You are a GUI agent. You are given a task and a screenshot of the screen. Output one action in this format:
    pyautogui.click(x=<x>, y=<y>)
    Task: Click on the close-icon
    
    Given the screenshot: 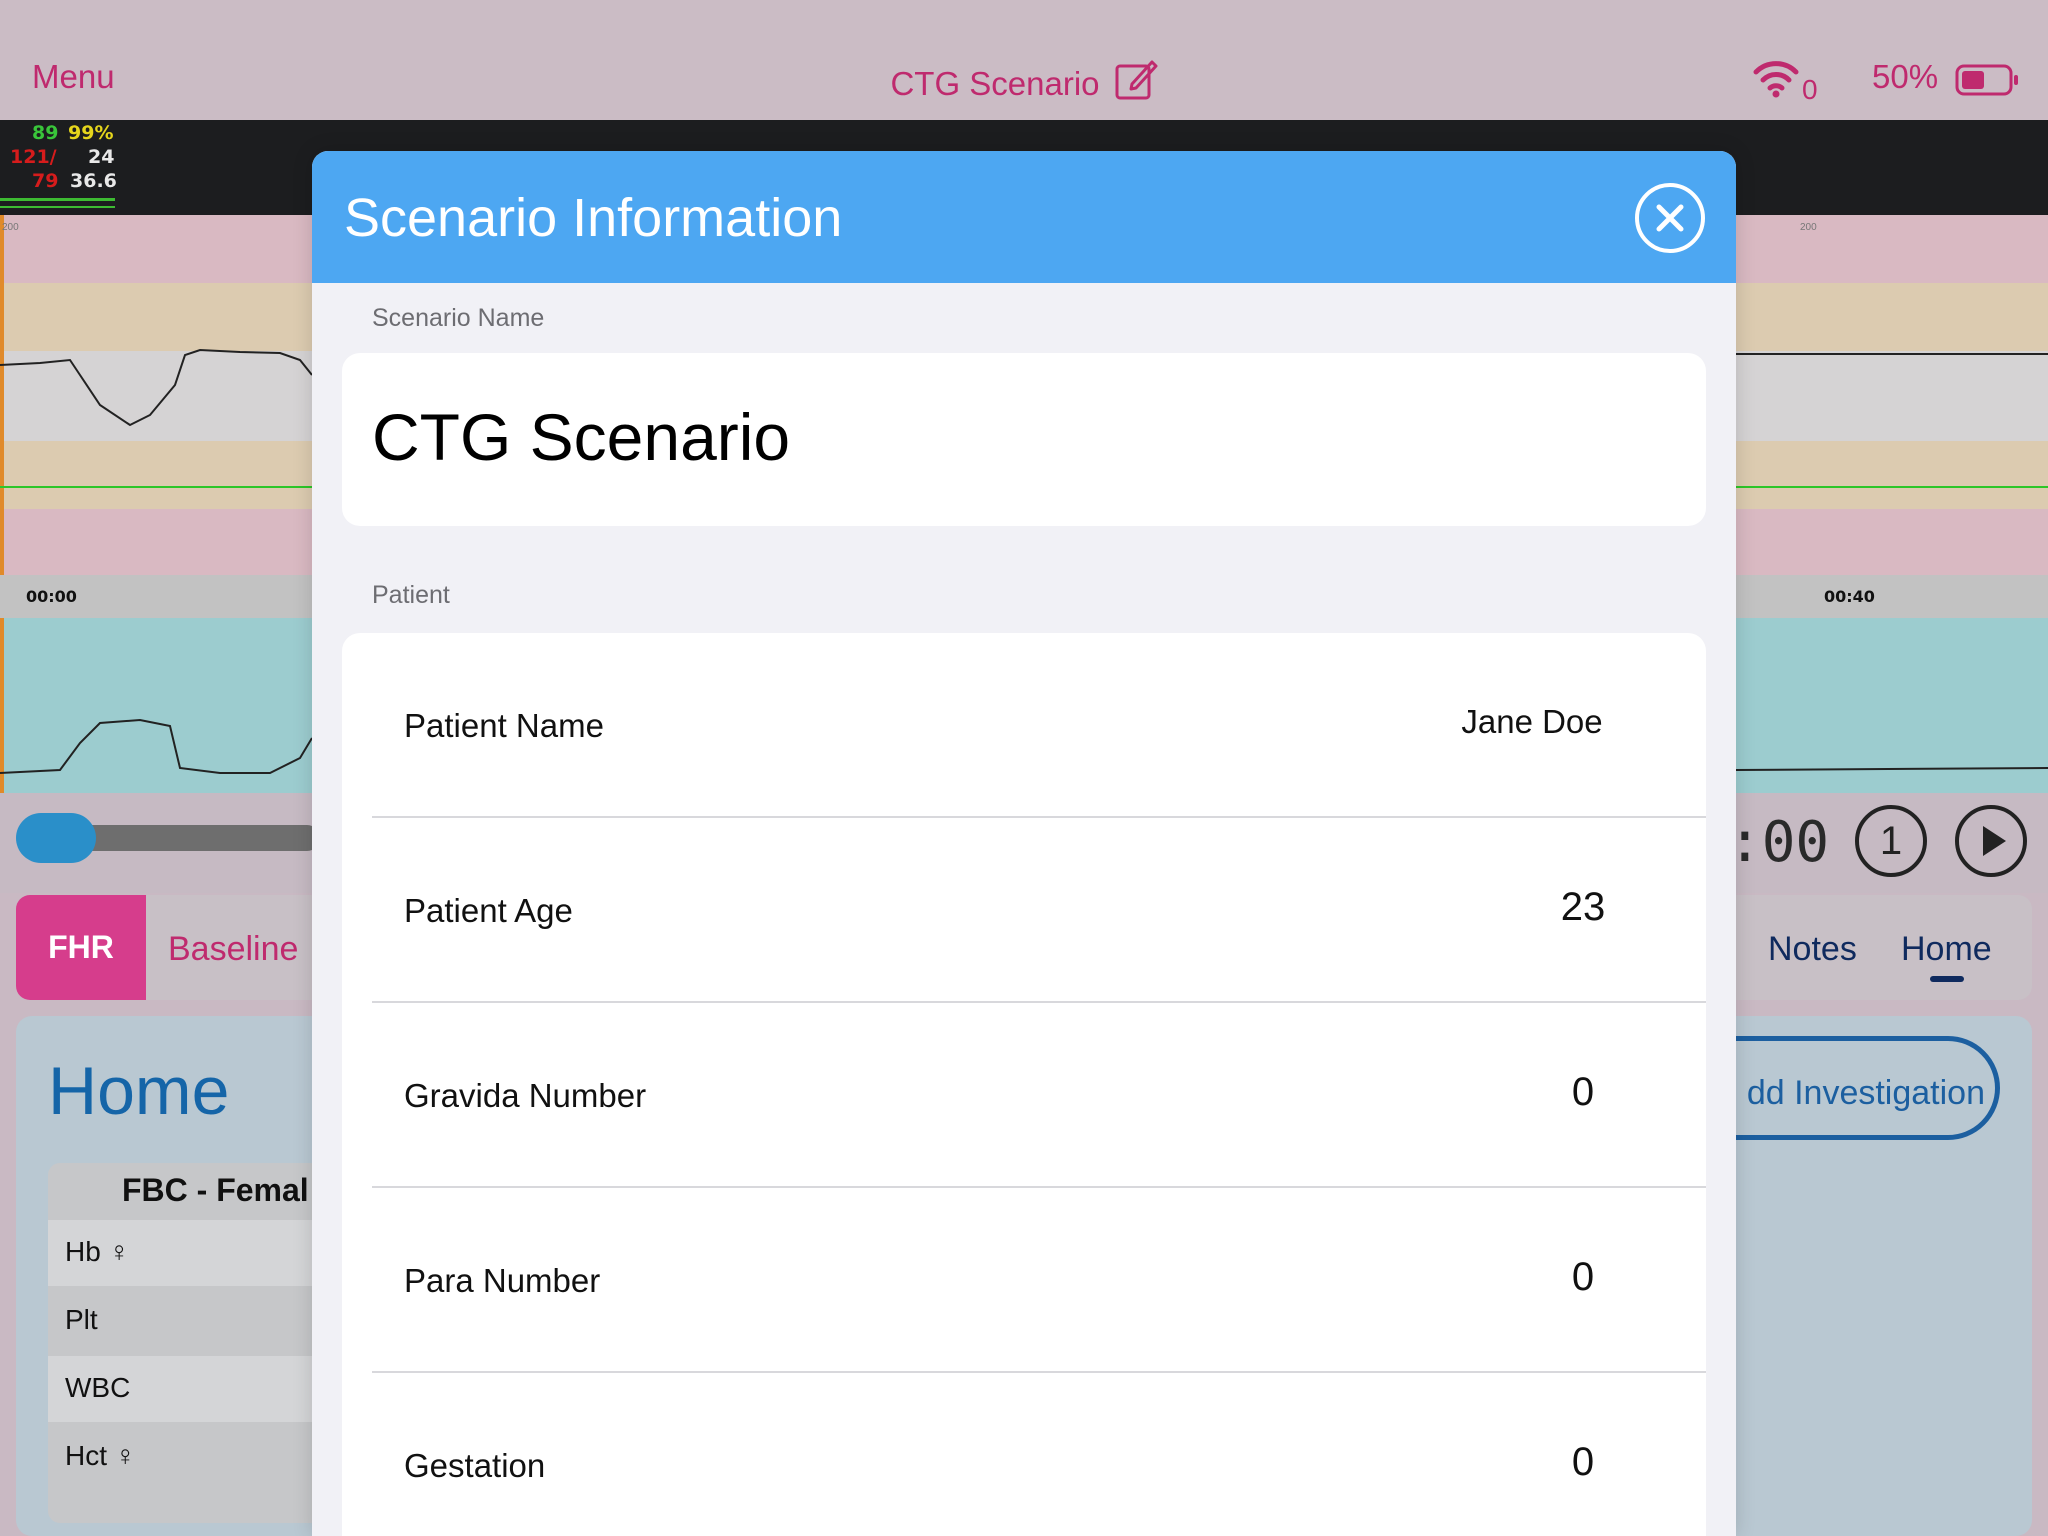 What is the action you would take?
    pyautogui.click(x=1670, y=218)
    